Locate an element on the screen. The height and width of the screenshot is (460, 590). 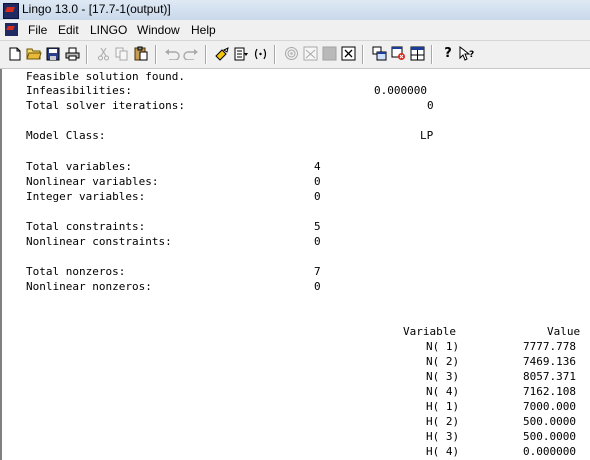
infeasibilities-value: 0.000000 is located at coordinates (400, 90).